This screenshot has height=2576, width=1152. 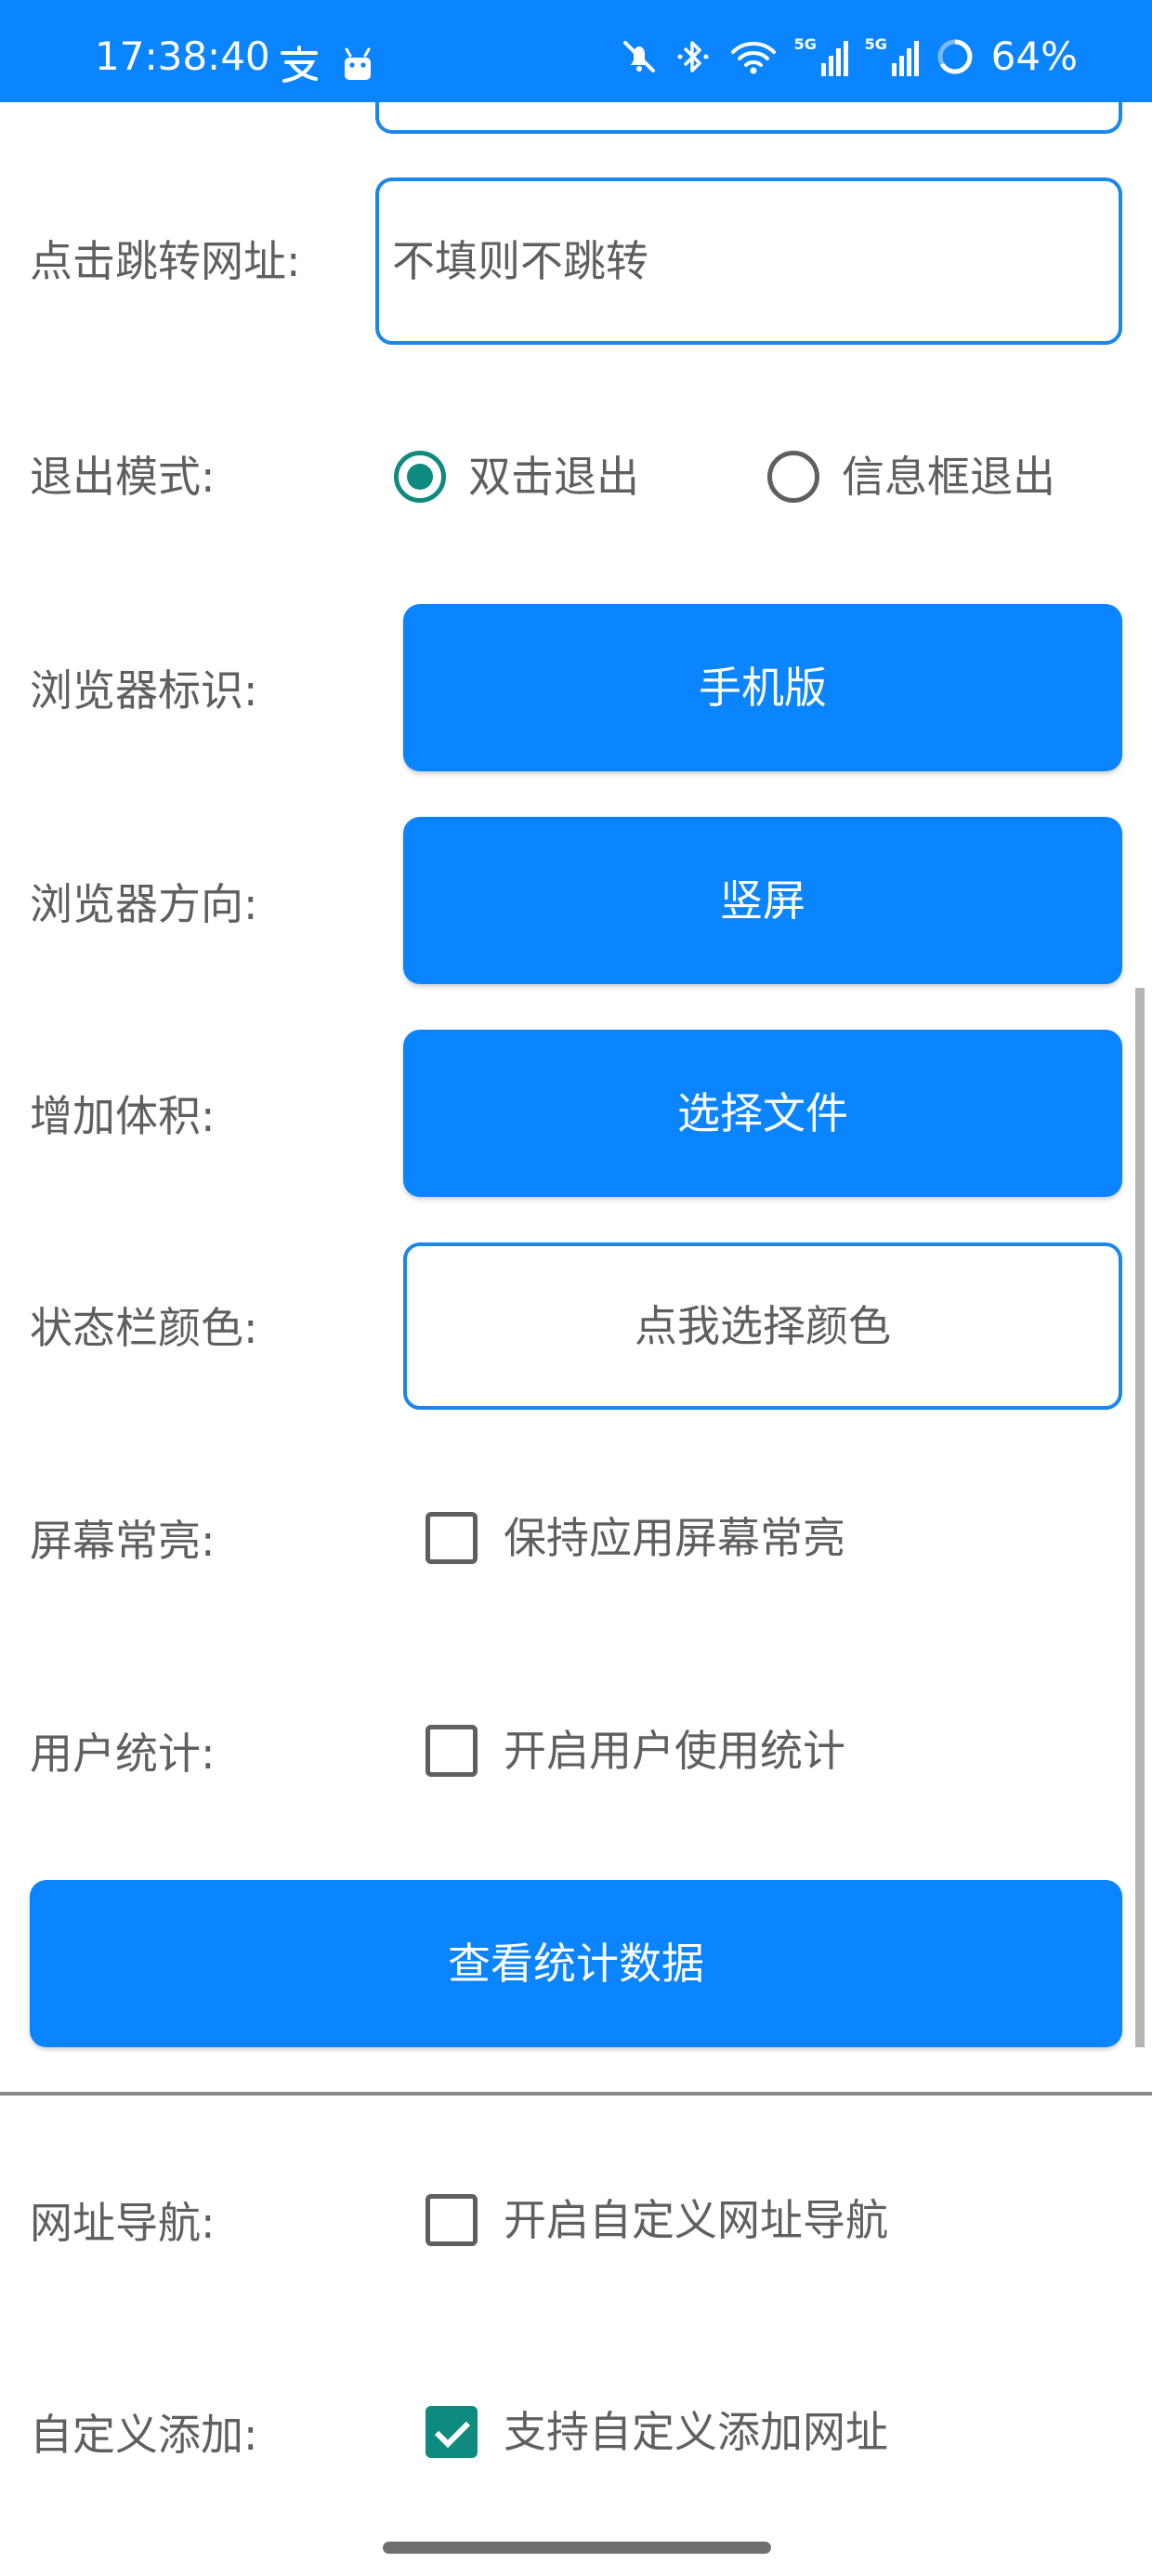 I want to click on user-stats-checkbox: 开启用户使用统计, so click(x=635, y=1751).